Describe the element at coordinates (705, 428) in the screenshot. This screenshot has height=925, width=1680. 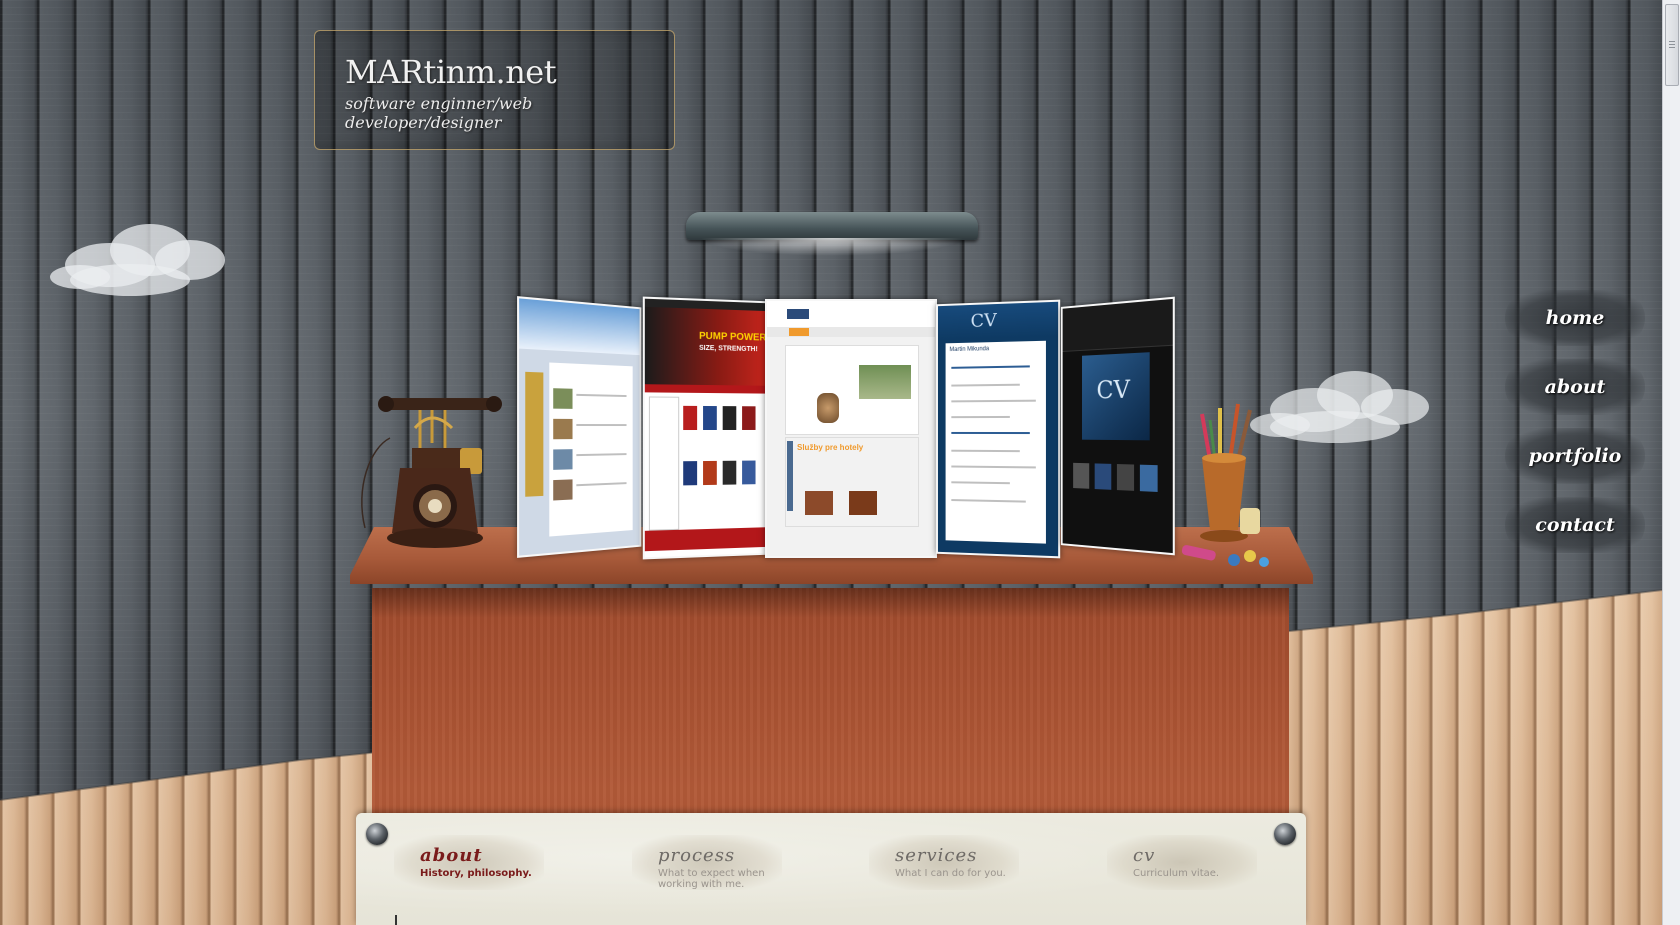
I see `portfolio-thumb-pump-power: PUMP POWER SIZE, STRENGTH!` at that location.